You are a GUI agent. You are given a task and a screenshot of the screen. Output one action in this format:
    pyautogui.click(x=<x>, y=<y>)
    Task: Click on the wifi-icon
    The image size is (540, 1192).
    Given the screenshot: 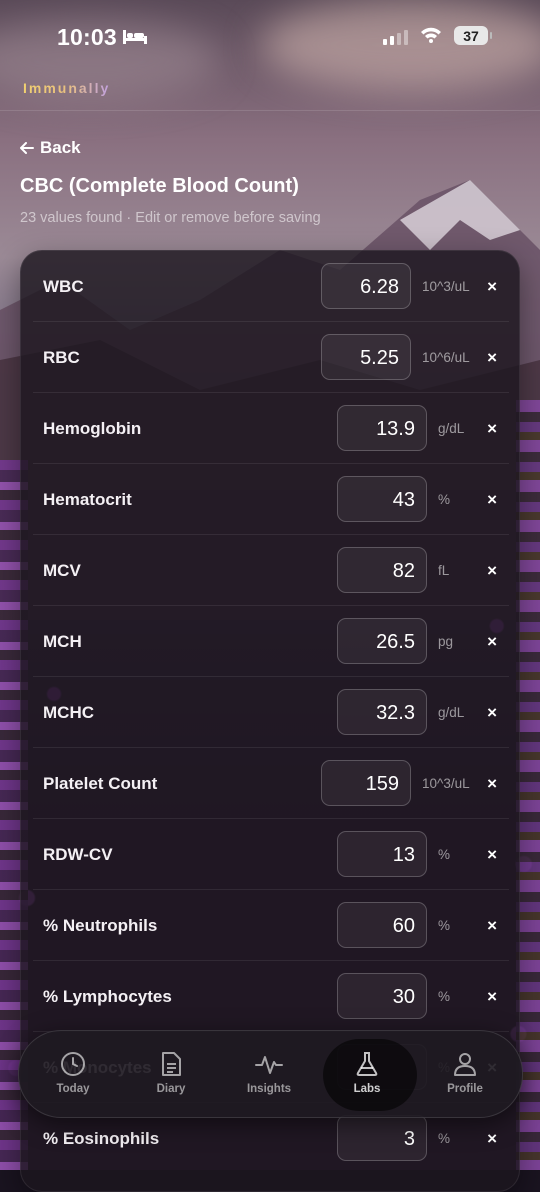 What is the action you would take?
    pyautogui.click(x=431, y=35)
    